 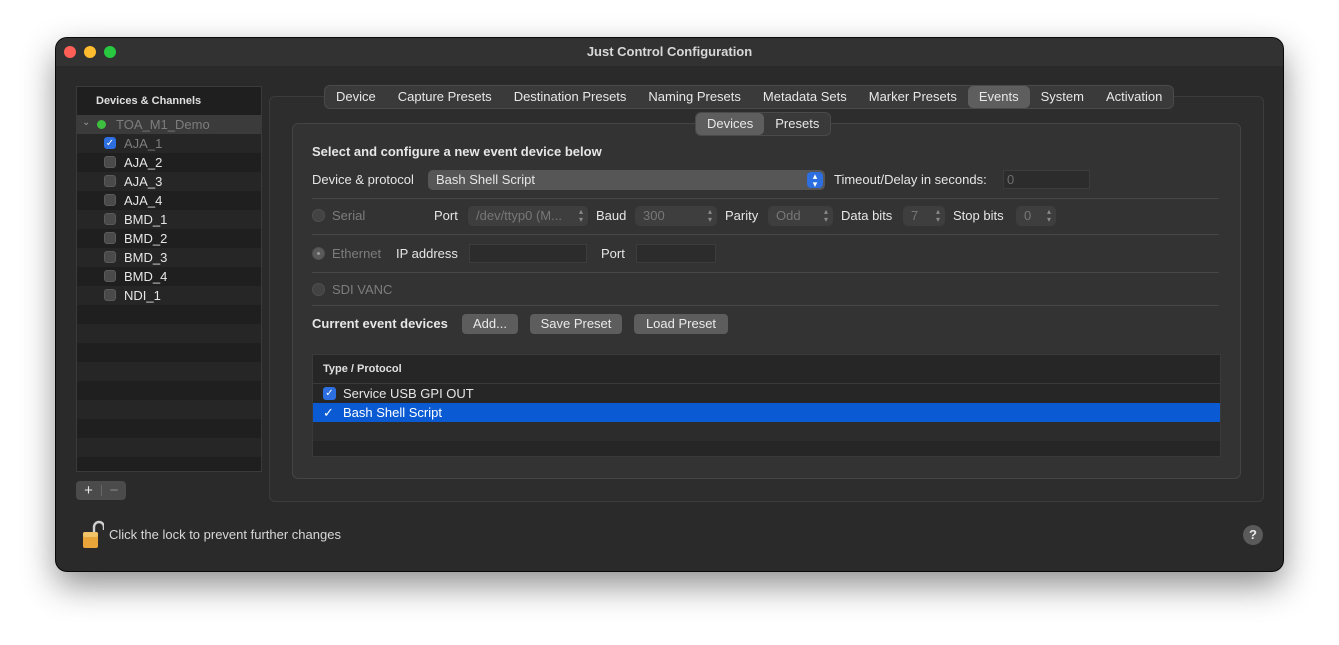 What do you see at coordinates (169, 200) in the screenshot?
I see `sidebar-item-aja-4: AJA_4` at bounding box center [169, 200].